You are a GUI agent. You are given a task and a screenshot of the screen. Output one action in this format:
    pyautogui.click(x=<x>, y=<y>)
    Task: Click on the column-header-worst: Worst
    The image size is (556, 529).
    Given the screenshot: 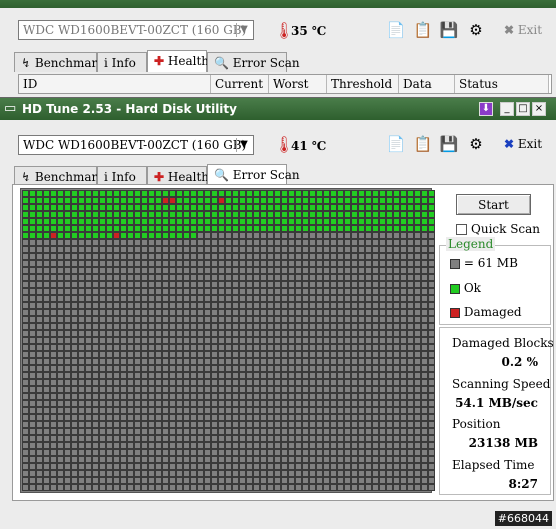 What is the action you would take?
    pyautogui.click(x=298, y=84)
    